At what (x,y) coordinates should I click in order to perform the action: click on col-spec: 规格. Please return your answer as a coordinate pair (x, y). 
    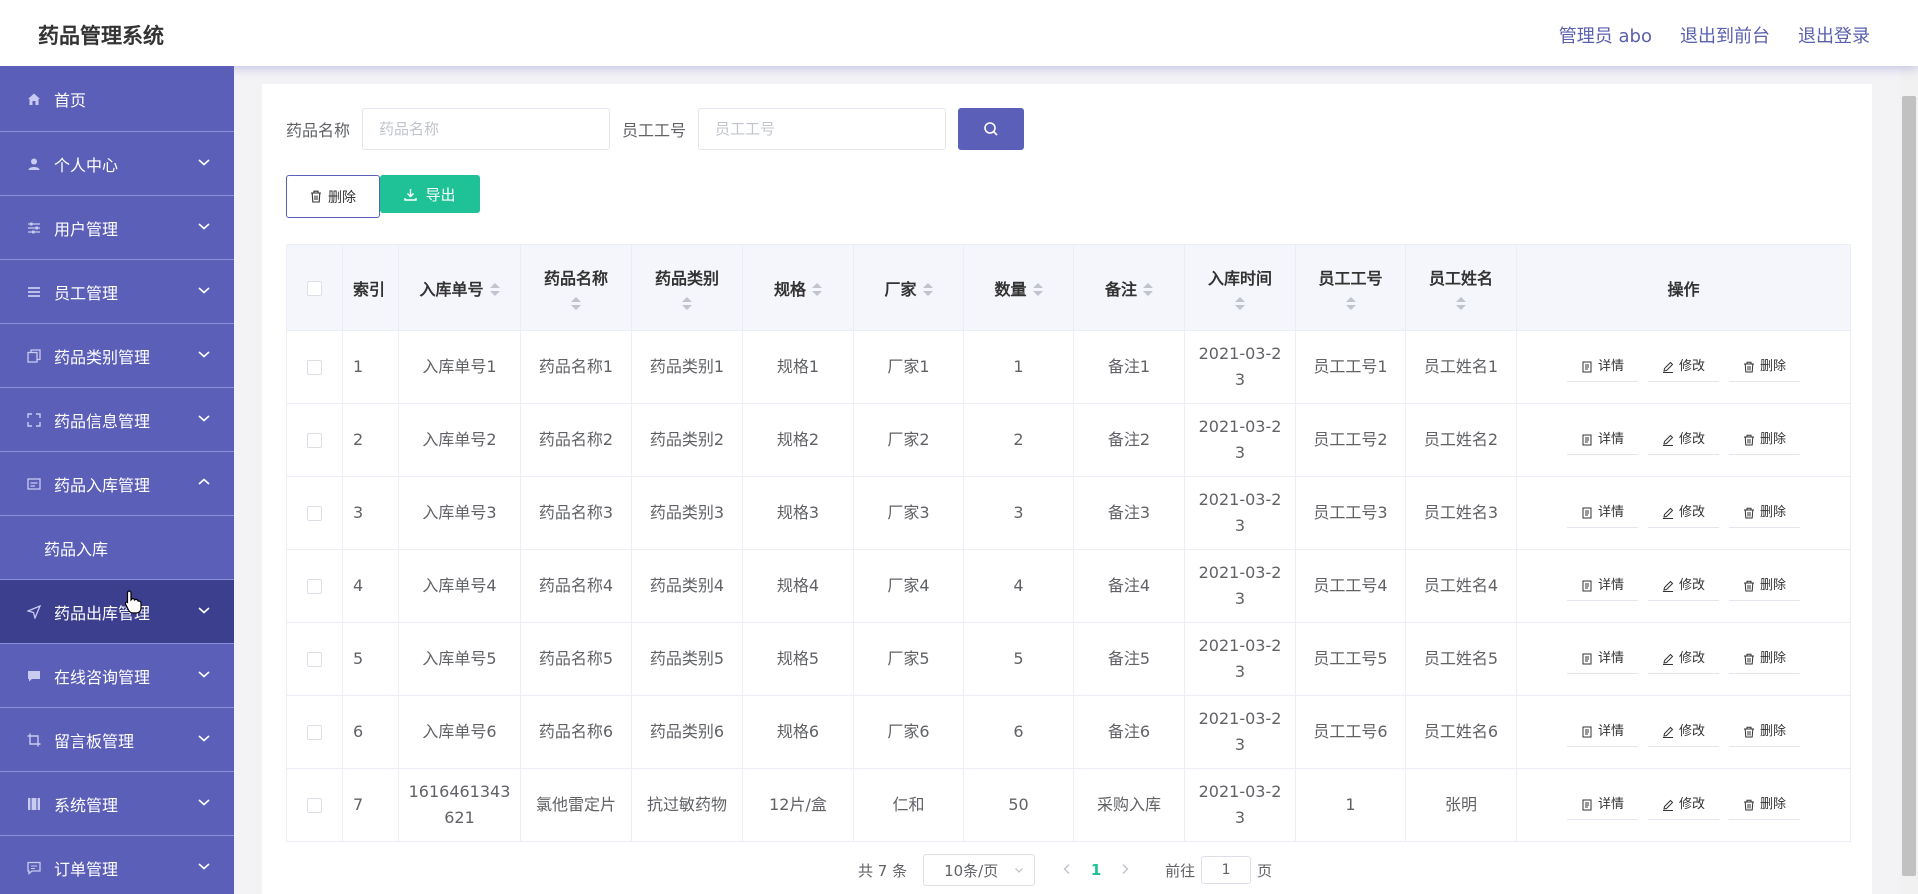
    Looking at the image, I should click on (798, 287).